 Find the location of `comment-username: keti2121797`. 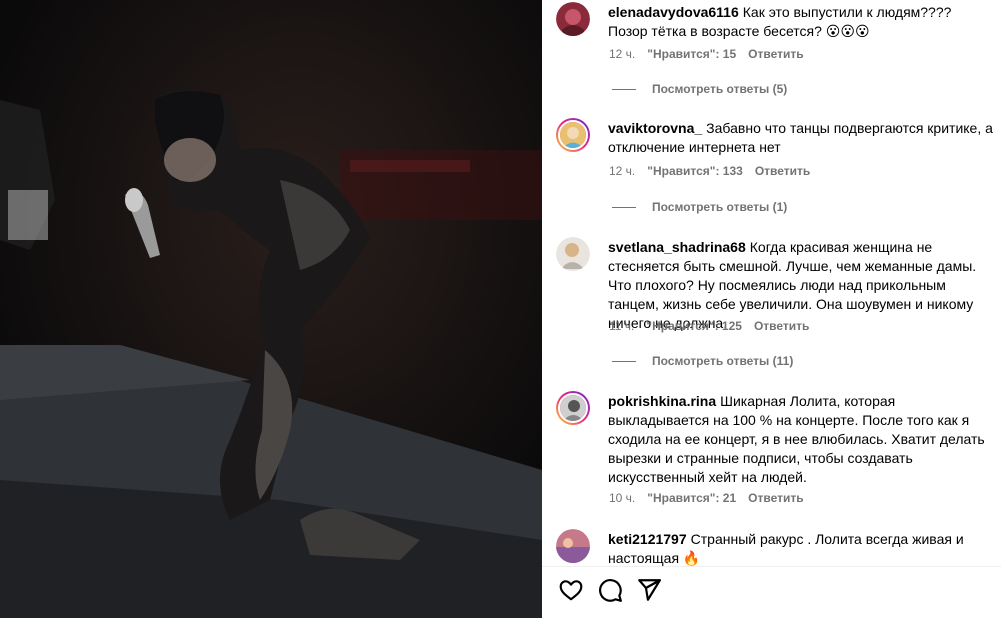

comment-username: keti2121797 is located at coordinates (647, 539).